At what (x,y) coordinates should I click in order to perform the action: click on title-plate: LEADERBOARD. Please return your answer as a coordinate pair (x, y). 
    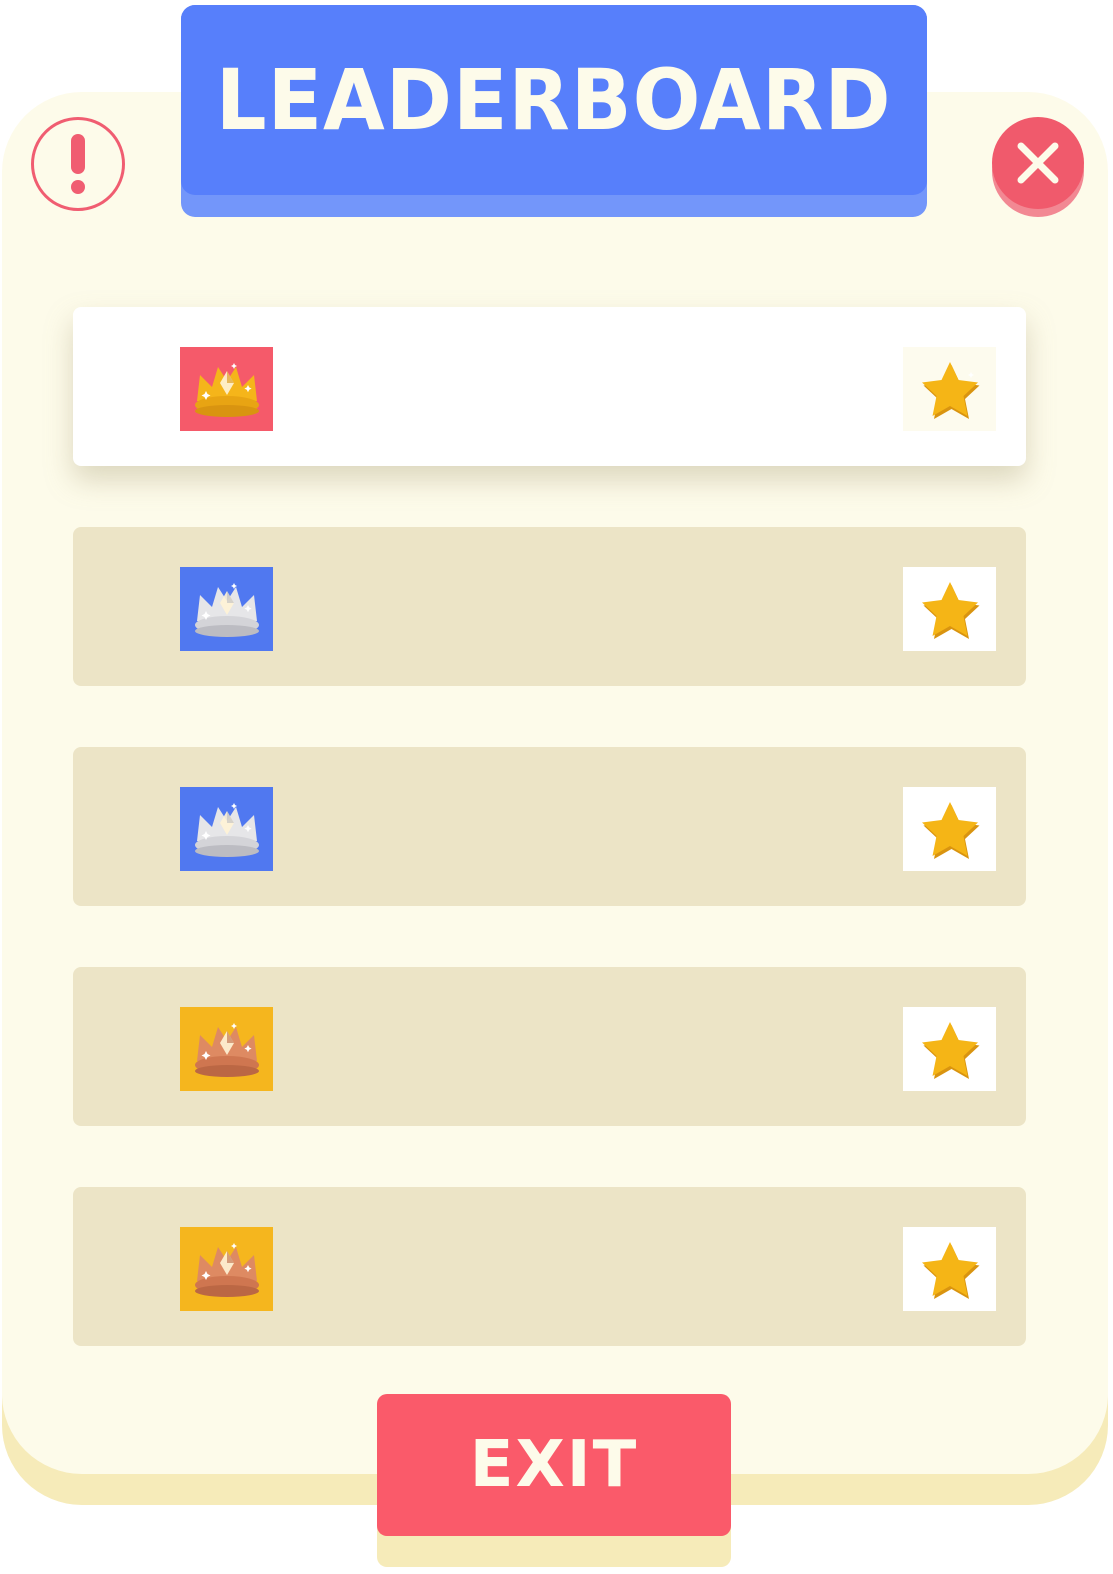
    Looking at the image, I should click on (554, 100).